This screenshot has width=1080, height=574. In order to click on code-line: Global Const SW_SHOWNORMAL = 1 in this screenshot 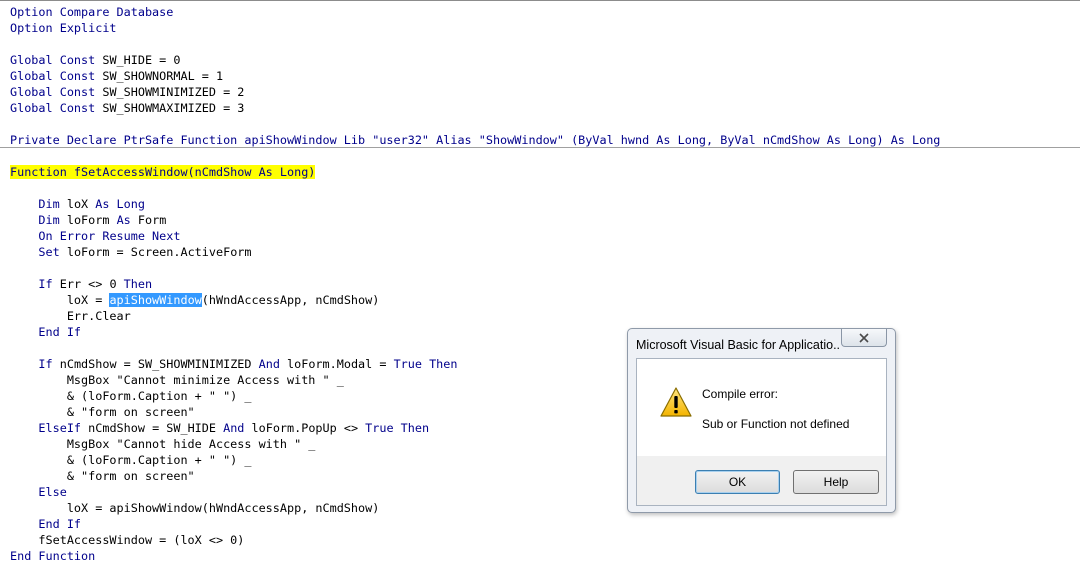, I will do `click(116, 76)`.